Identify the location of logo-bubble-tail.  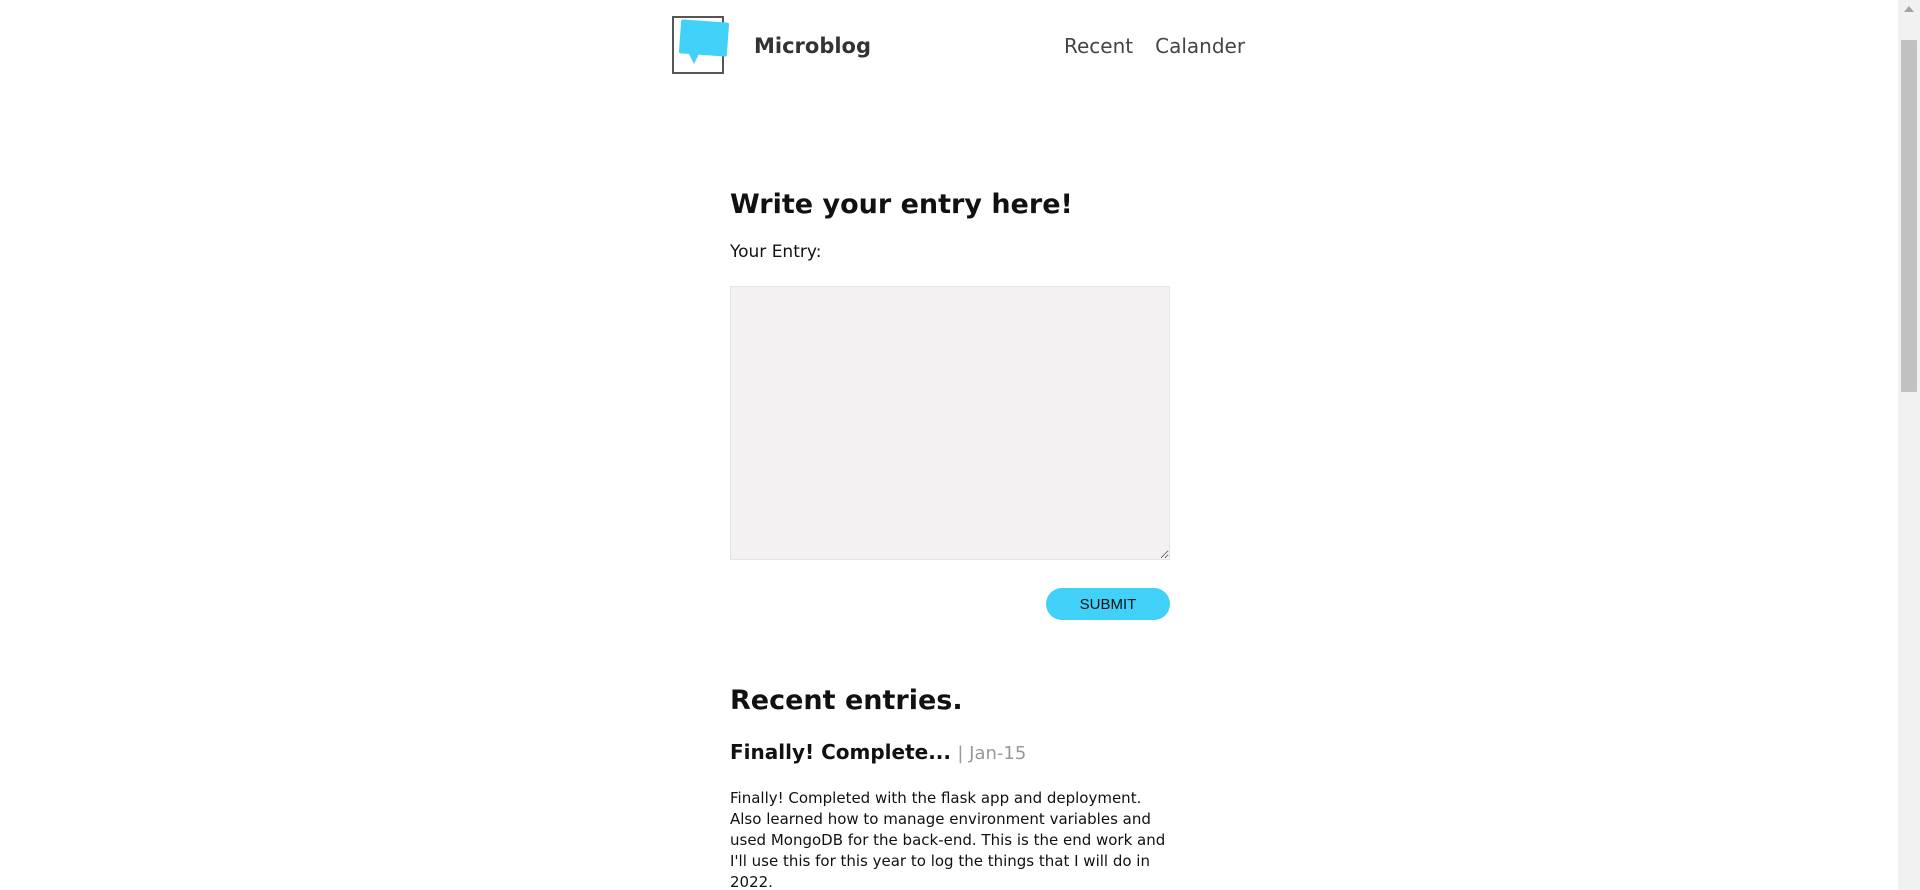
(694, 58).